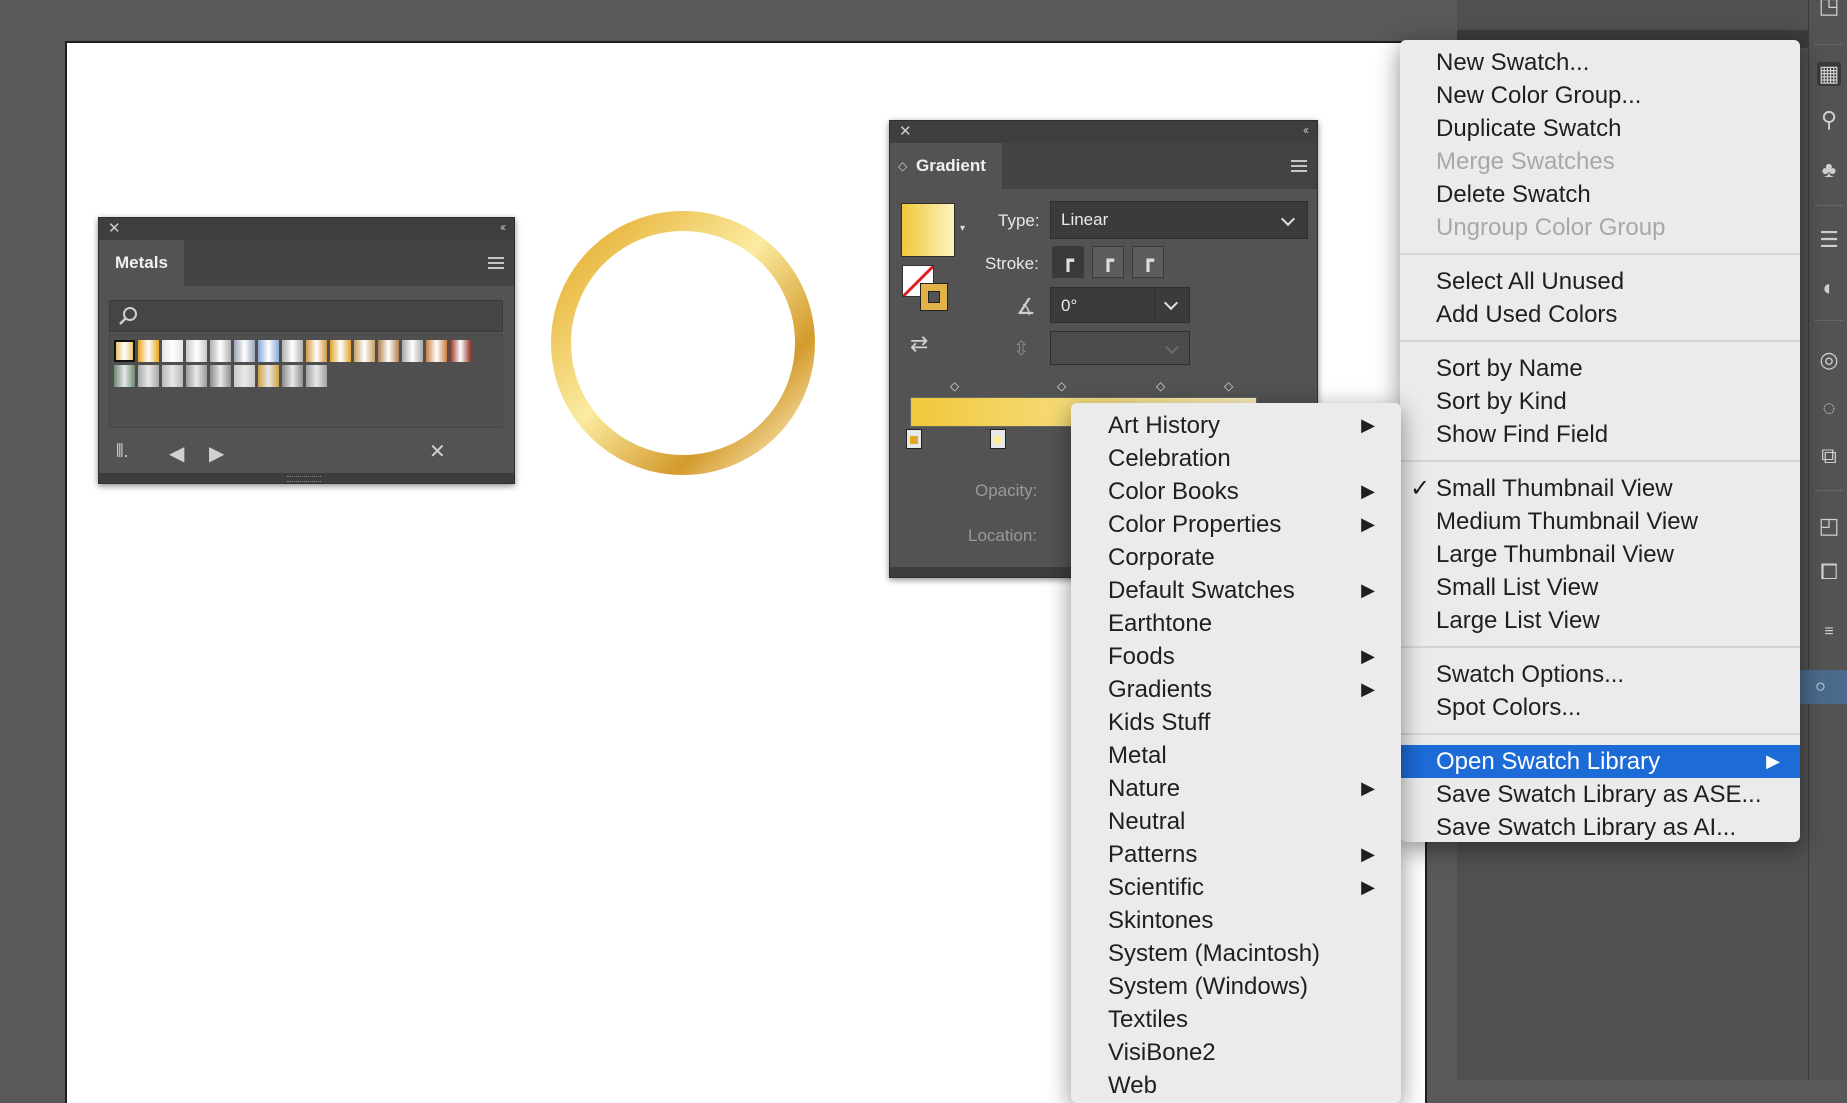 This screenshot has height=1103, width=1847. I want to click on resize-grip, so click(306, 478).